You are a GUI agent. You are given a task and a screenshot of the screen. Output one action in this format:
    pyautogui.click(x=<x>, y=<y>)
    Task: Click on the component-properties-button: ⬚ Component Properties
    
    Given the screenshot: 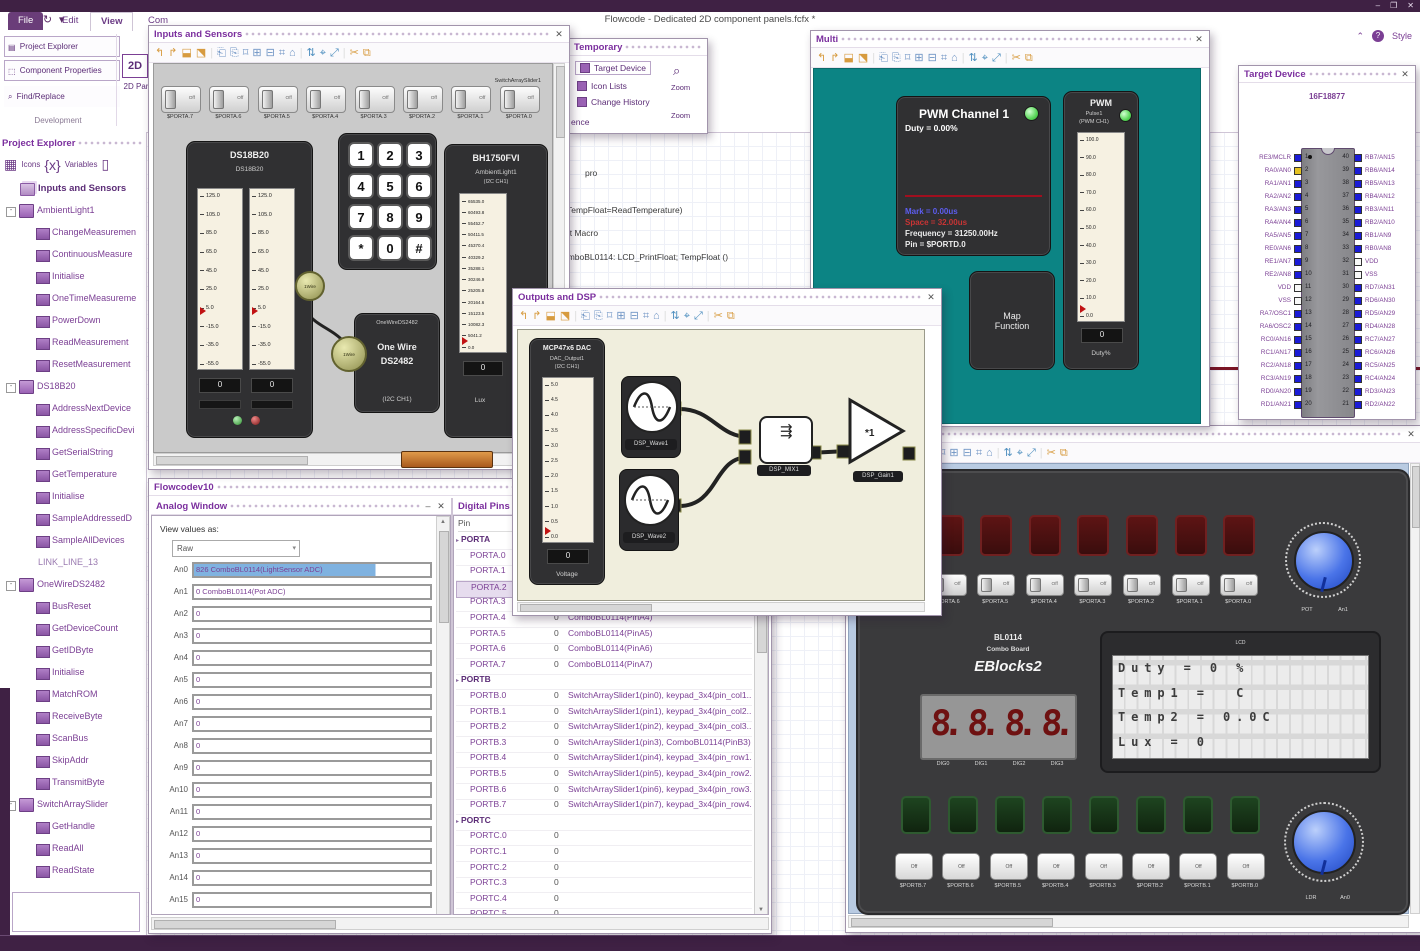 What is the action you would take?
    pyautogui.click(x=62, y=70)
    